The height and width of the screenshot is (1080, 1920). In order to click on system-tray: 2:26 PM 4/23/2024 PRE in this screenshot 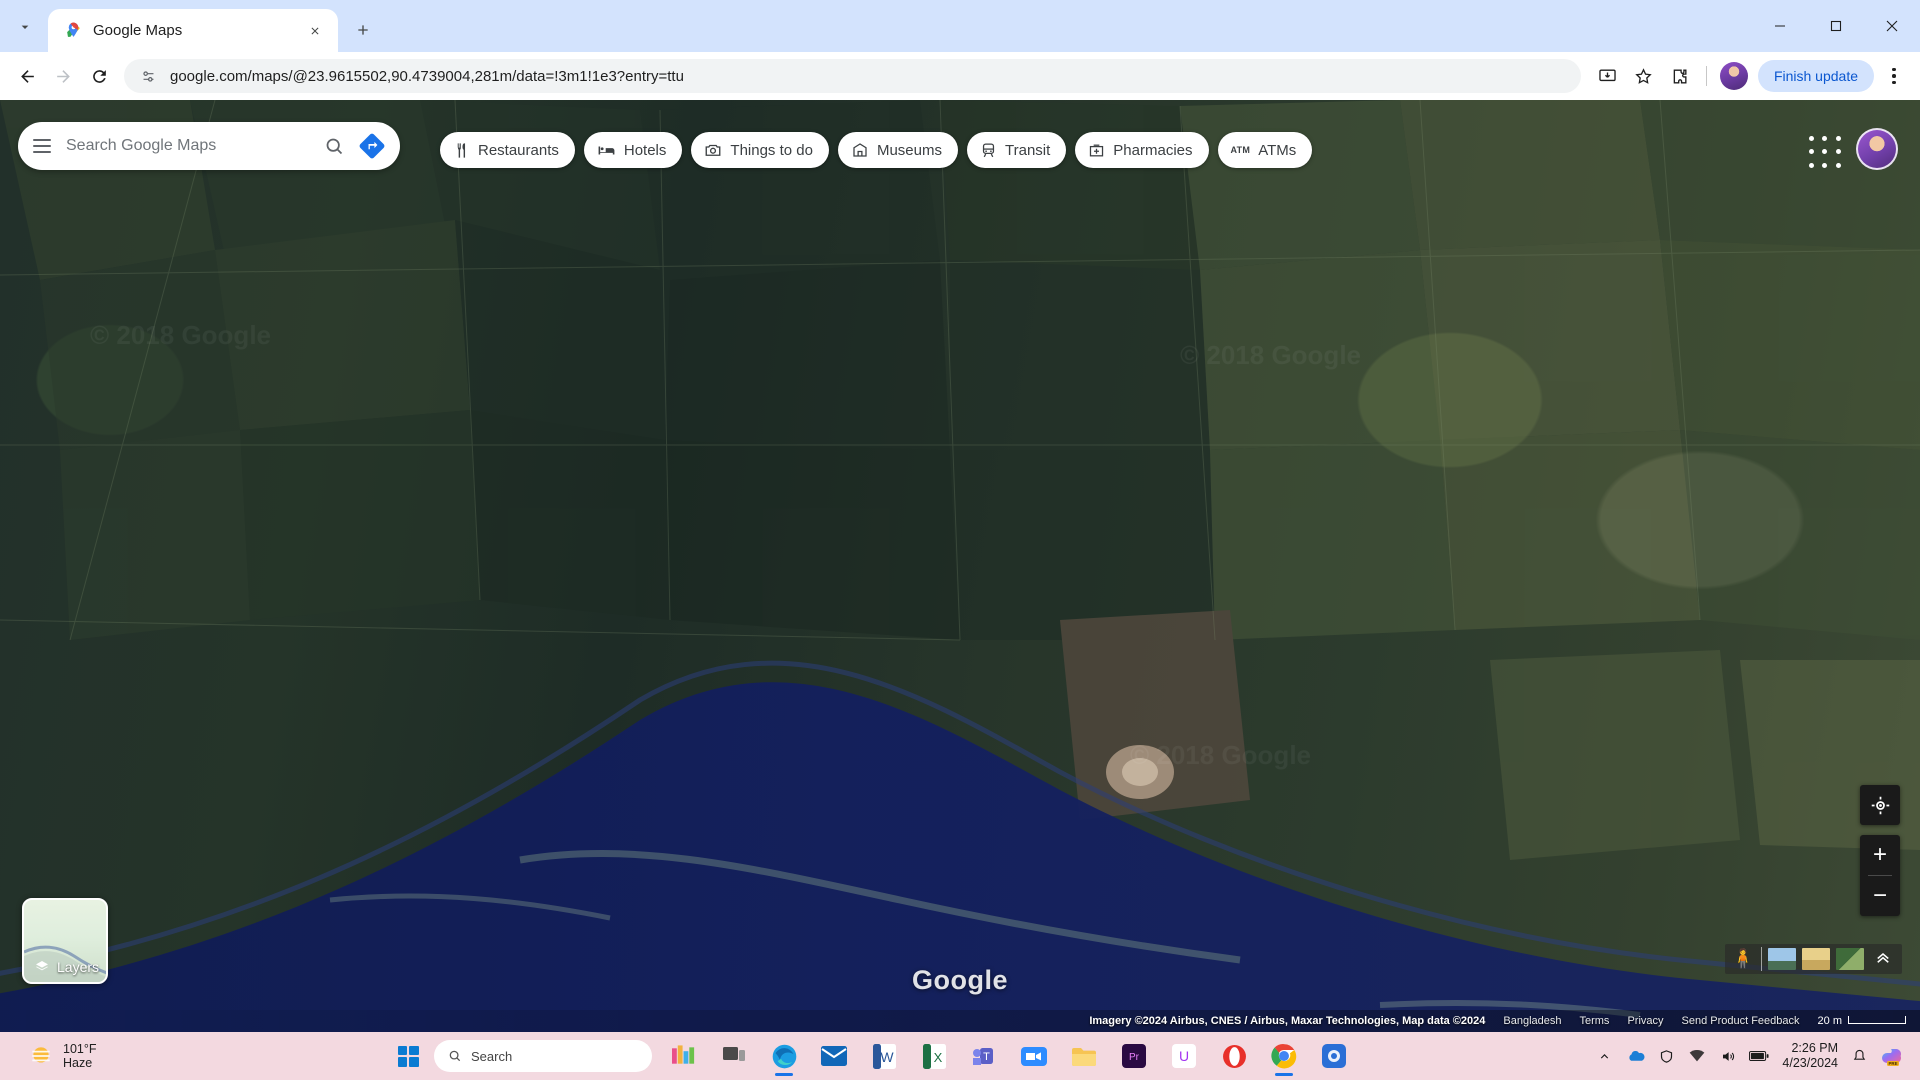, I will do `click(1757, 1056)`.